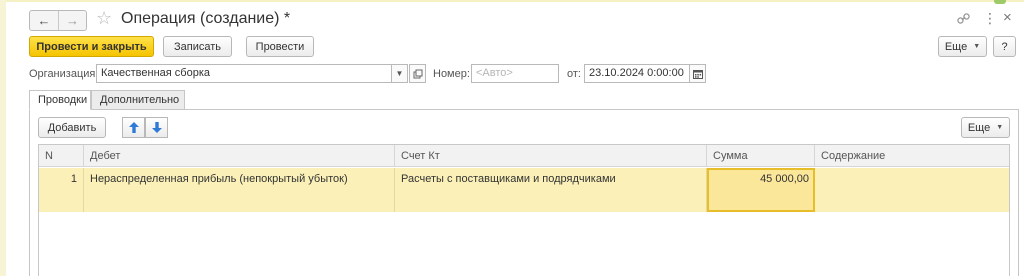 Image resolution: width=1024 pixels, height=276 pixels. I want to click on help-button: ?, so click(1004, 46).